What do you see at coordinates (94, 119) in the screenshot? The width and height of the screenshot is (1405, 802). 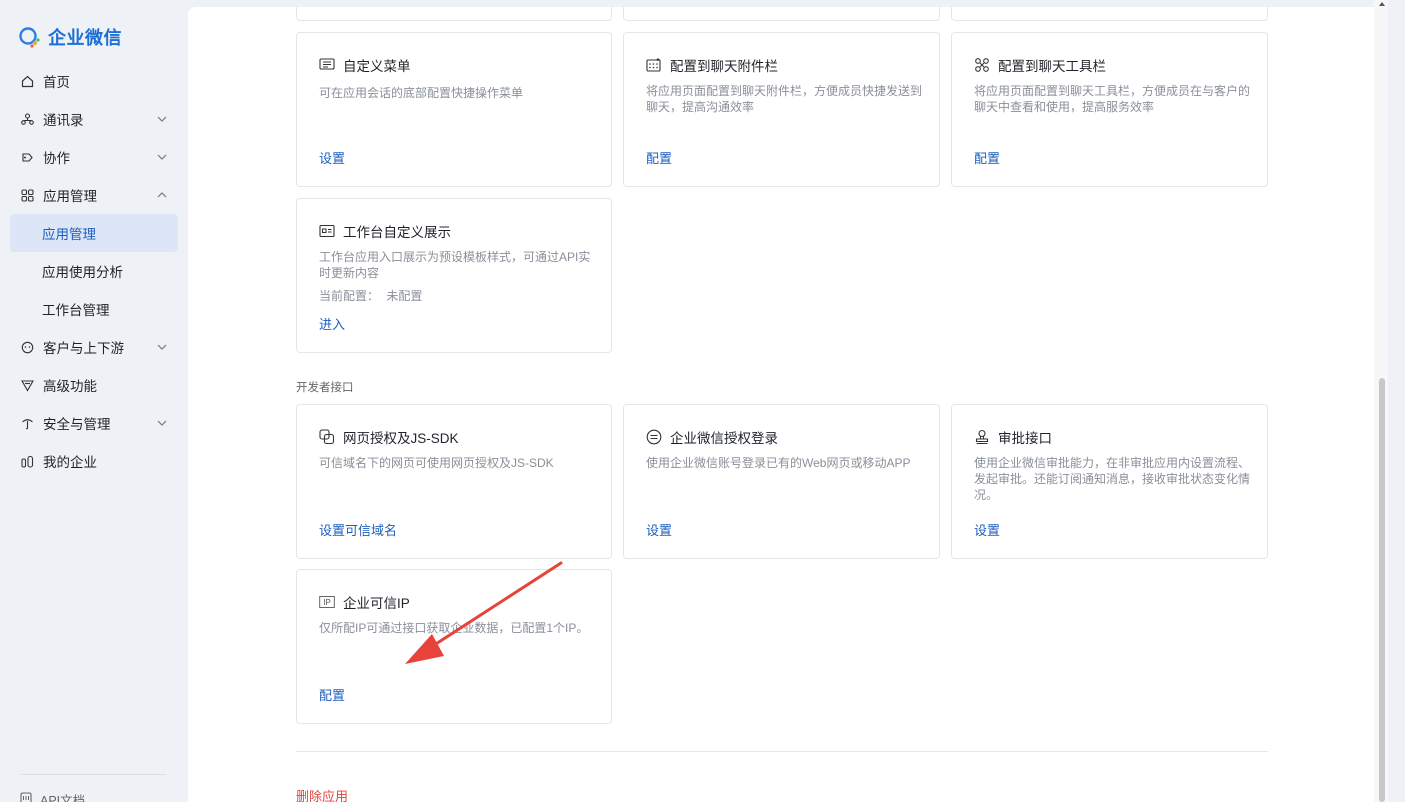 I see `sidebar-item-contacts: 通讯录` at bounding box center [94, 119].